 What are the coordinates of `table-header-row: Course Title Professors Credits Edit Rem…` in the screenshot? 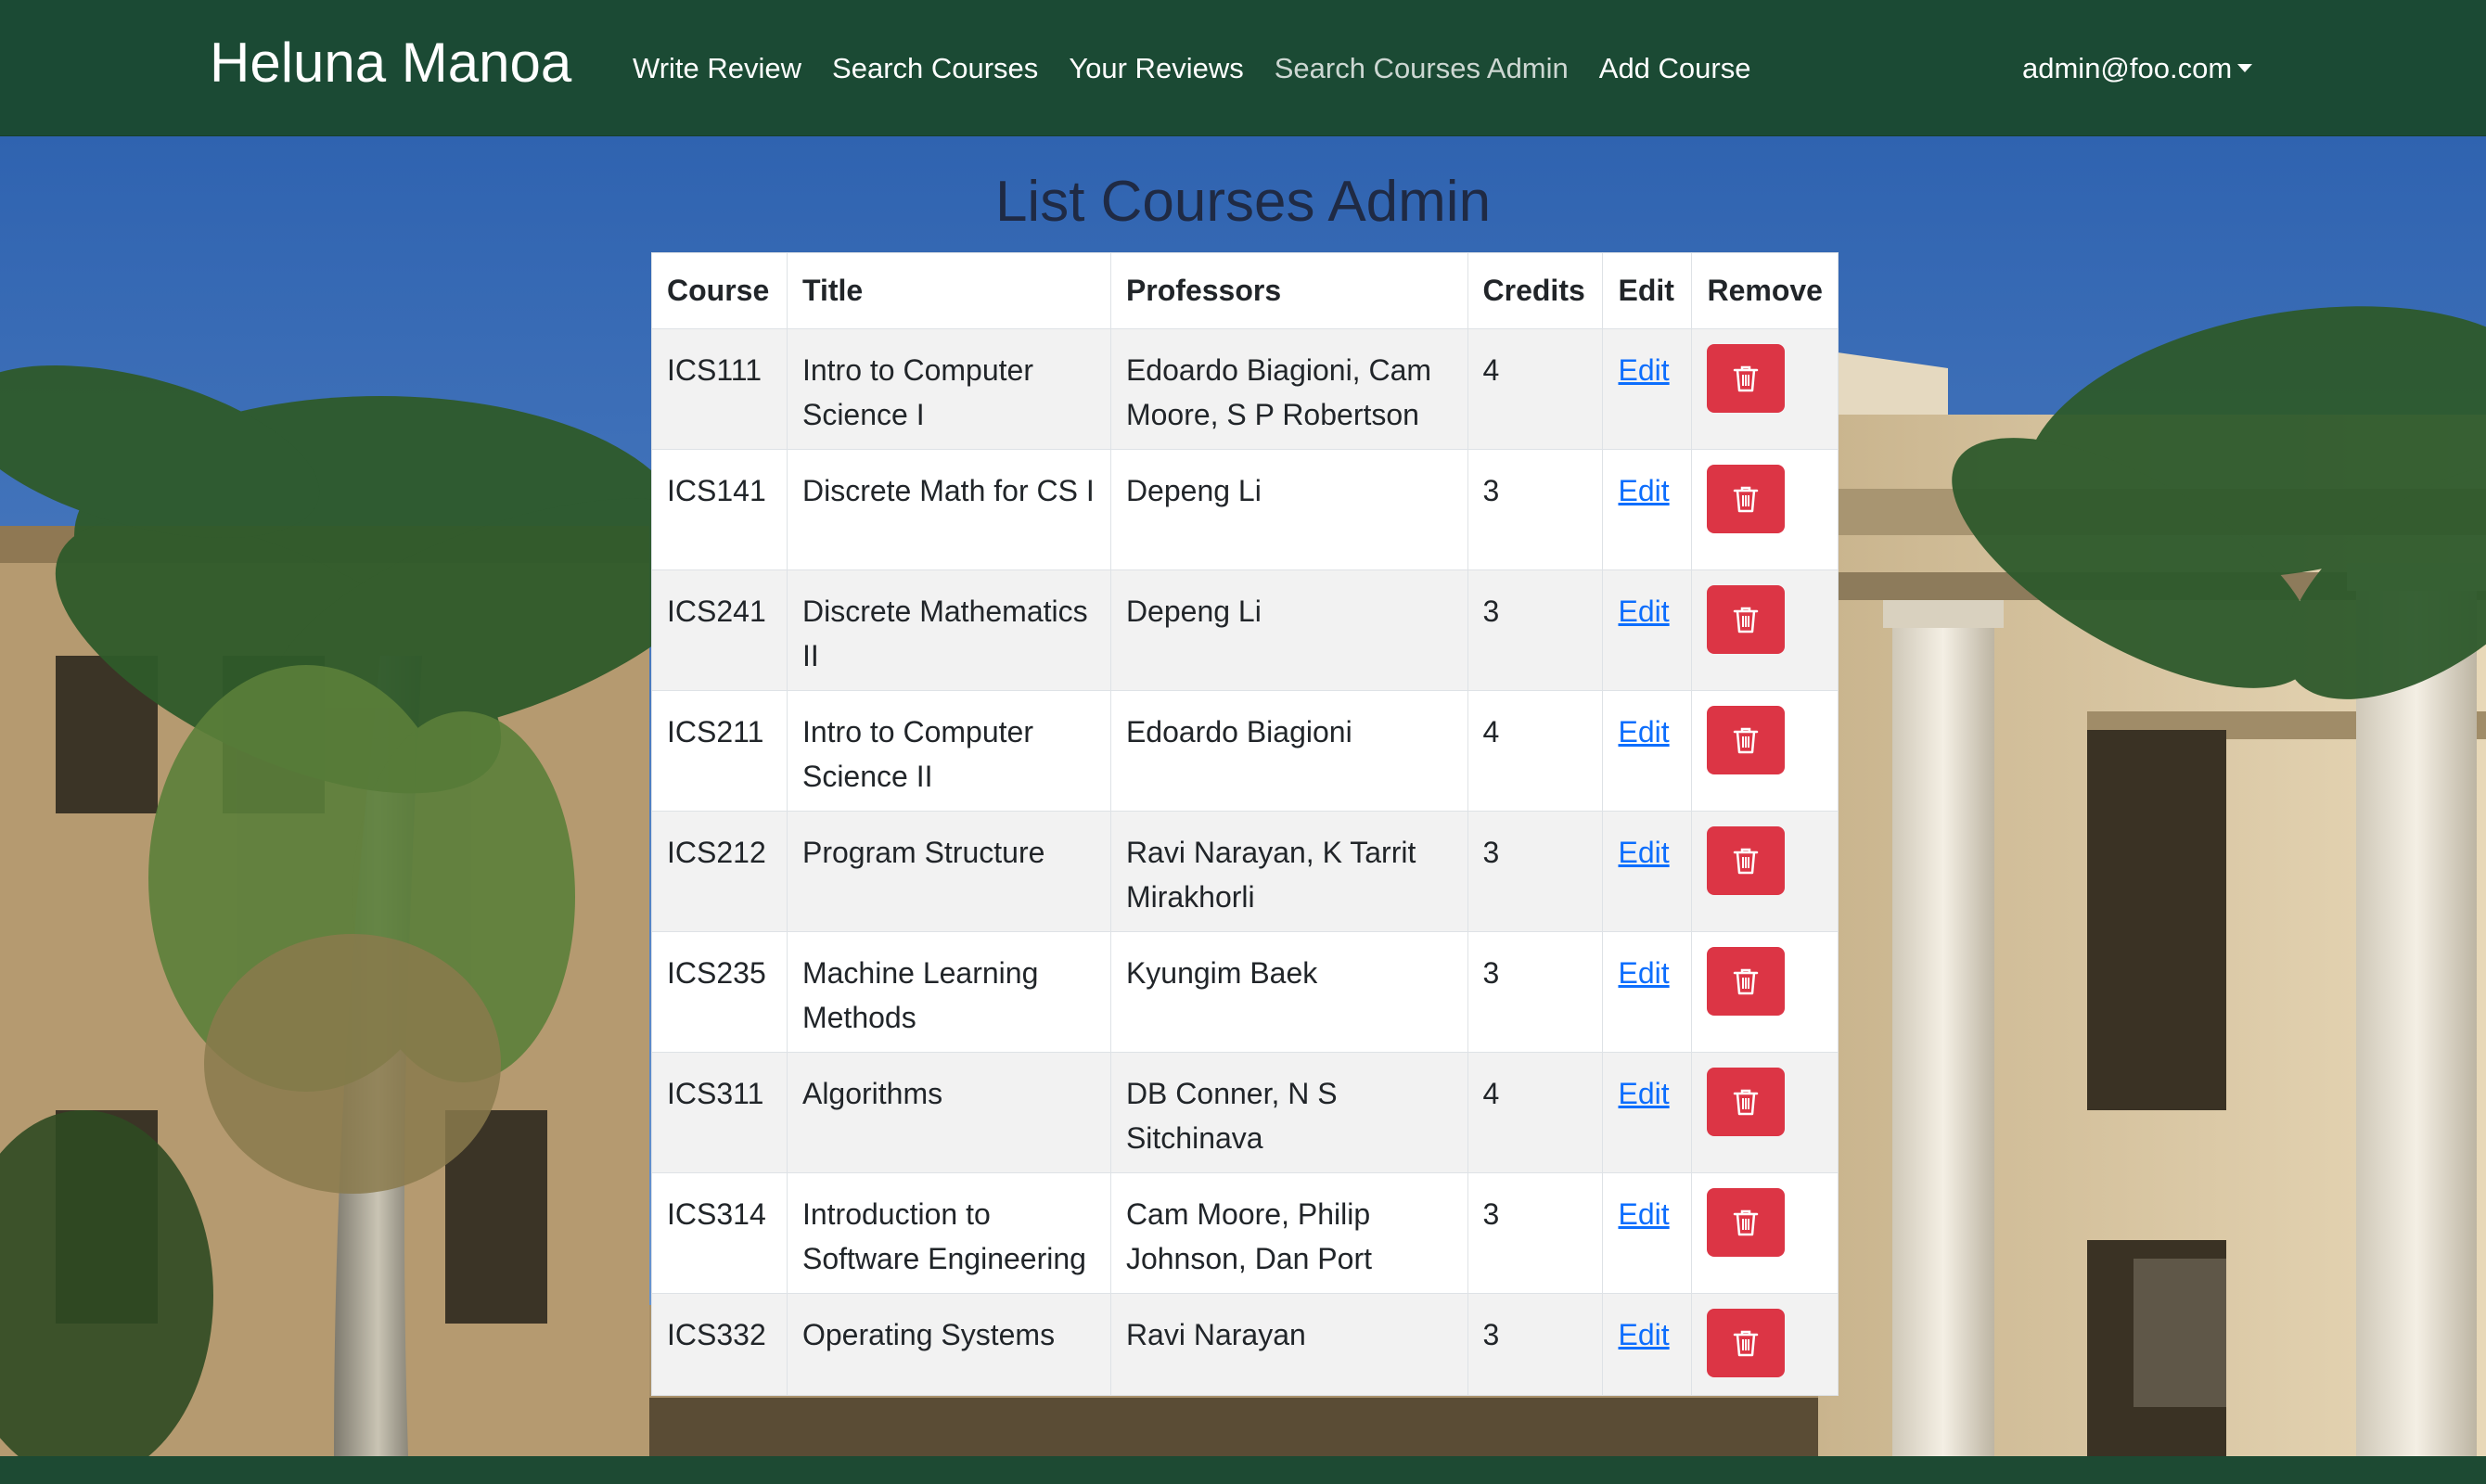 It's located at (1245, 290).